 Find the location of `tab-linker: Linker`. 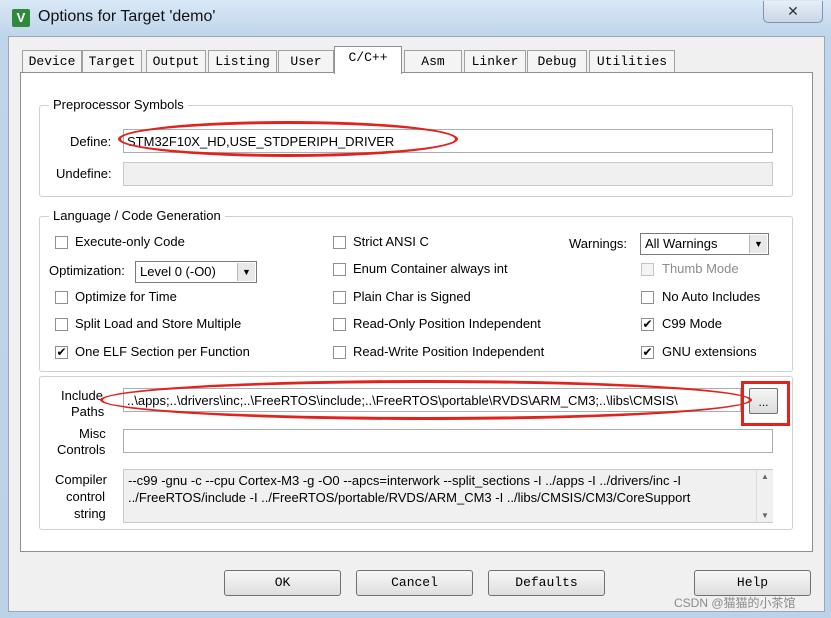

tab-linker: Linker is located at coordinates (495, 61).